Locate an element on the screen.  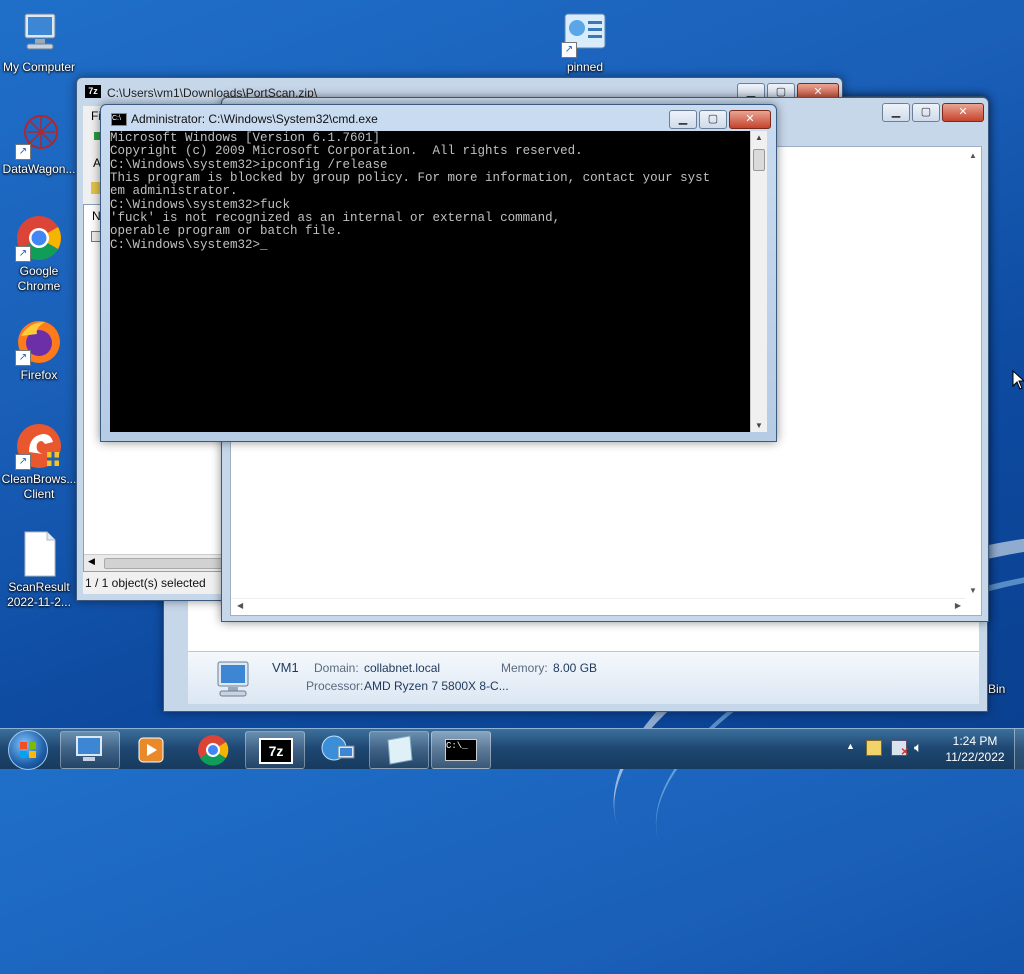
cmd-icon: C:\_ is located at coordinates (461, 750).